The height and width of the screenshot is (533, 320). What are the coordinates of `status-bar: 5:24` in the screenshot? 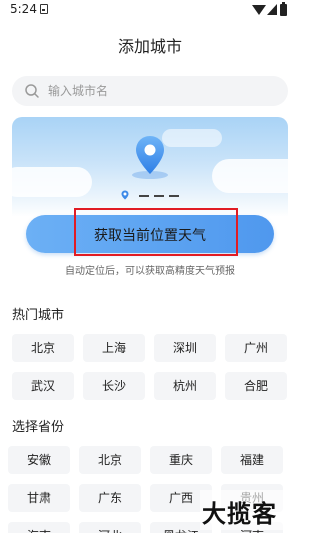 It's located at (150, 10).